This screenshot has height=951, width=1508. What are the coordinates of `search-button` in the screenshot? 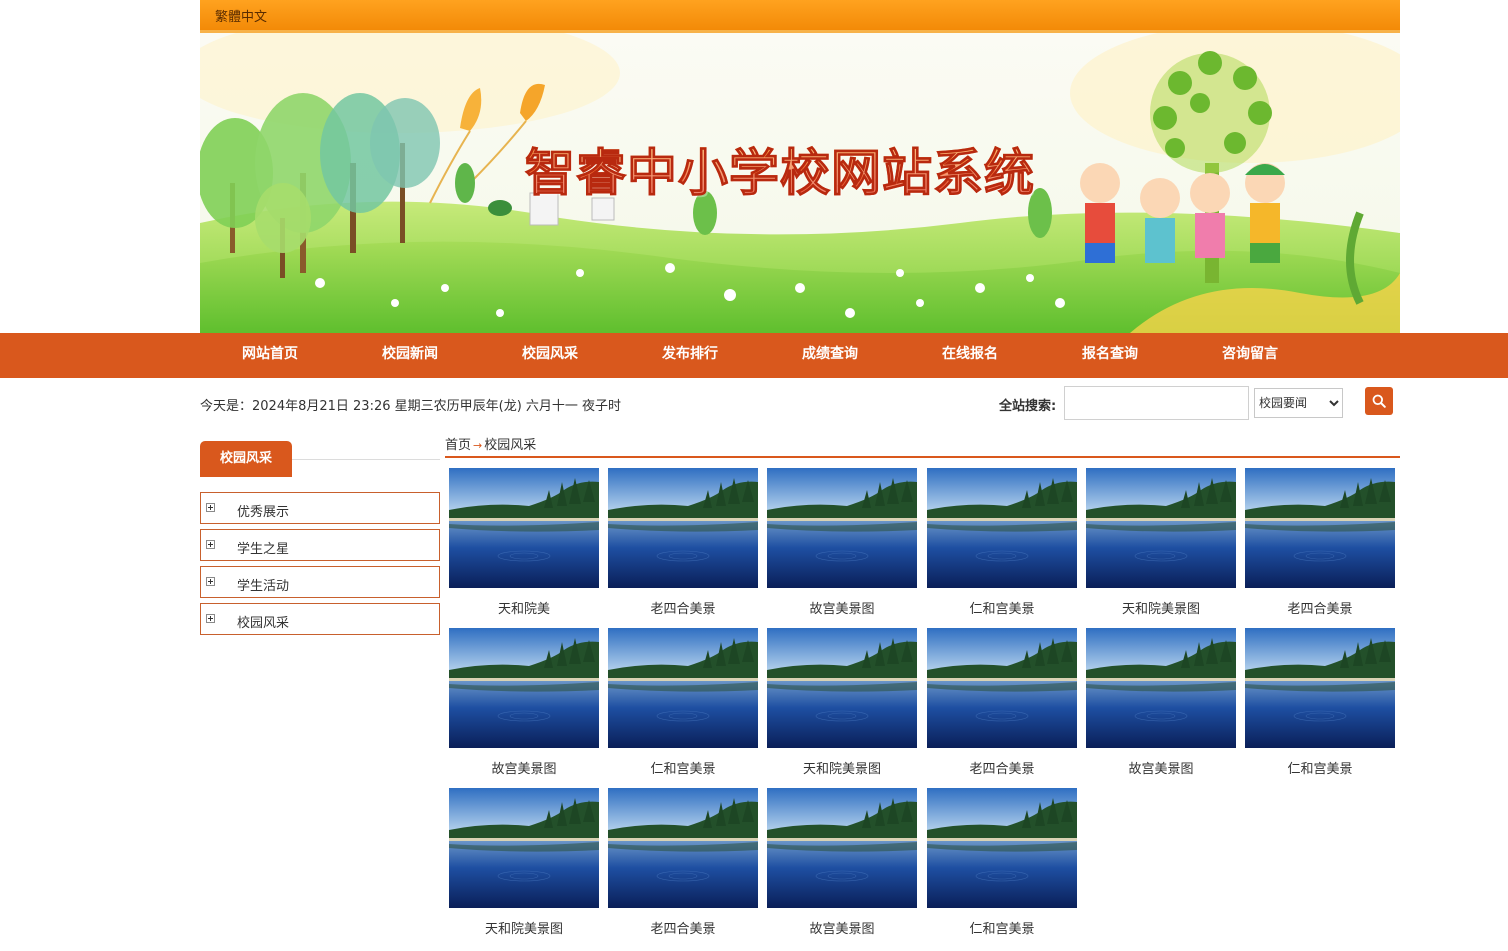 It's located at (1379, 401).